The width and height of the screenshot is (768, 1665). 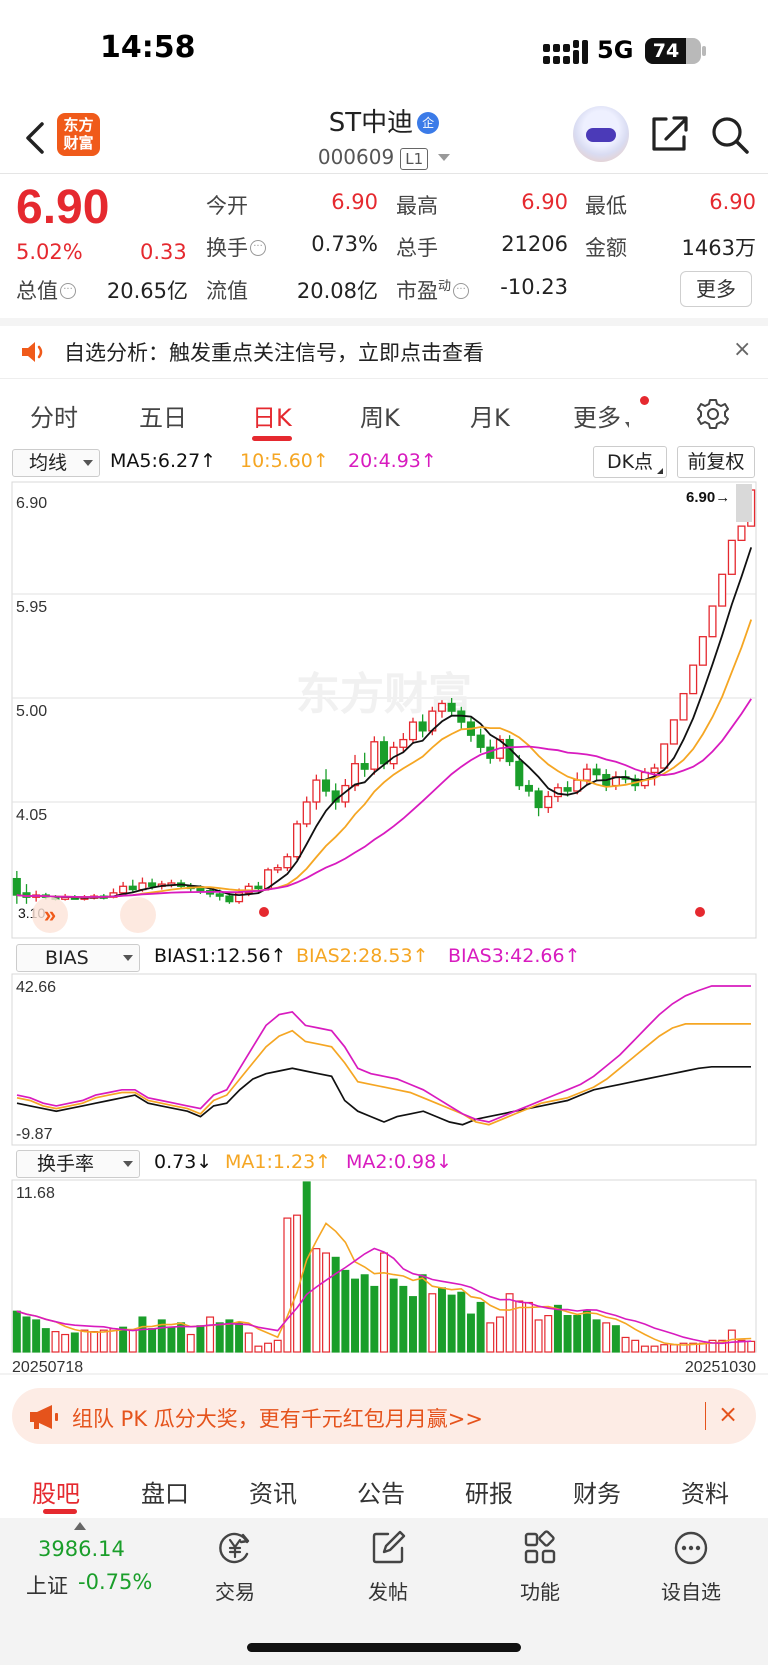 I want to click on stat-label-turnover: 换手 ···, so click(x=236, y=247).